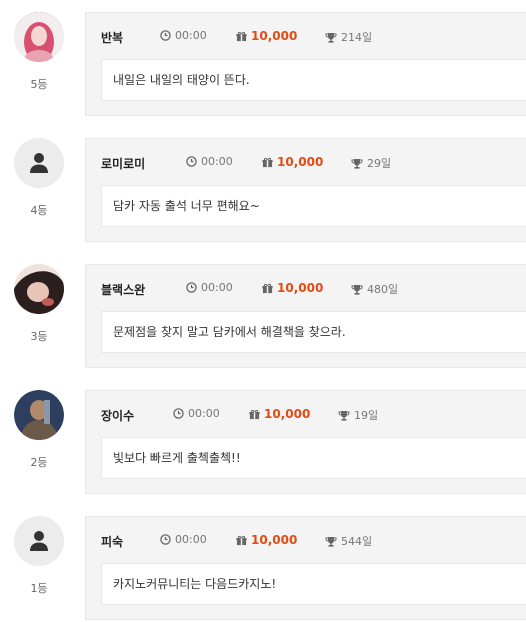 This screenshot has height=622, width=526. What do you see at coordinates (39, 210) in the screenshot?
I see `rank-label: 4등` at bounding box center [39, 210].